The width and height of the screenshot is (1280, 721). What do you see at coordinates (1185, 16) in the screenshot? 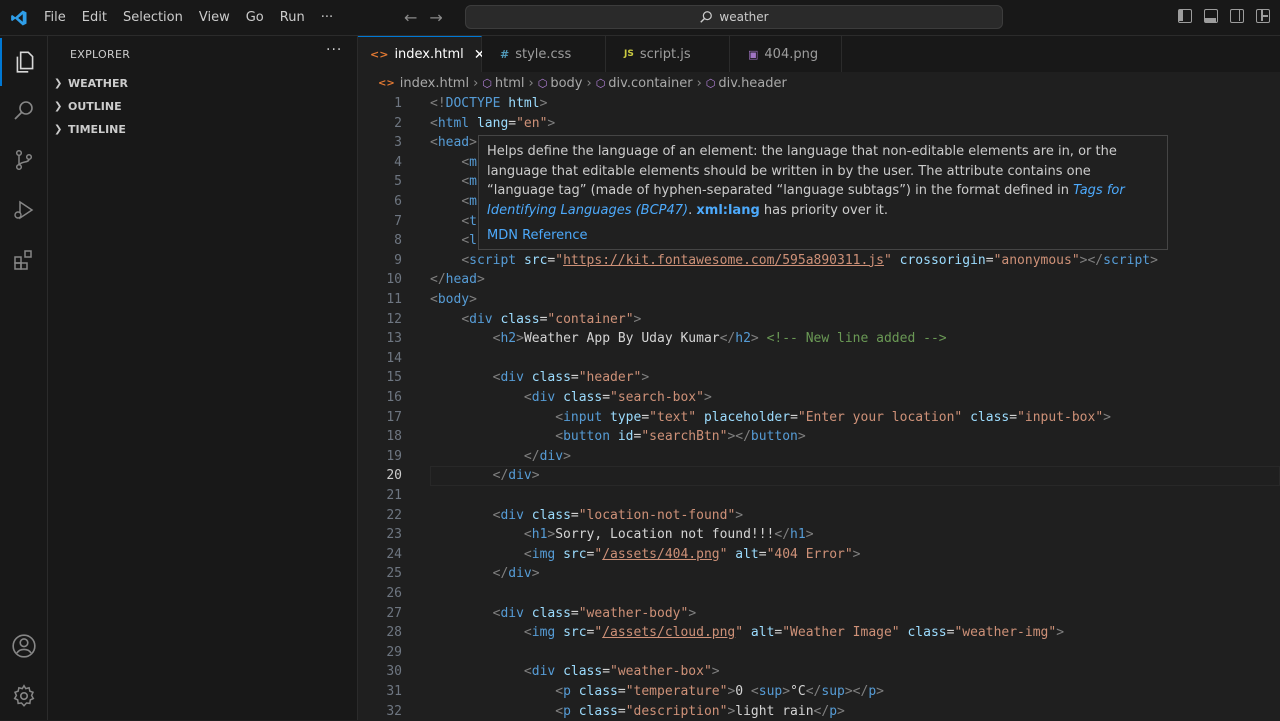
I see `toggle-primary-sidebar-icon` at bounding box center [1185, 16].